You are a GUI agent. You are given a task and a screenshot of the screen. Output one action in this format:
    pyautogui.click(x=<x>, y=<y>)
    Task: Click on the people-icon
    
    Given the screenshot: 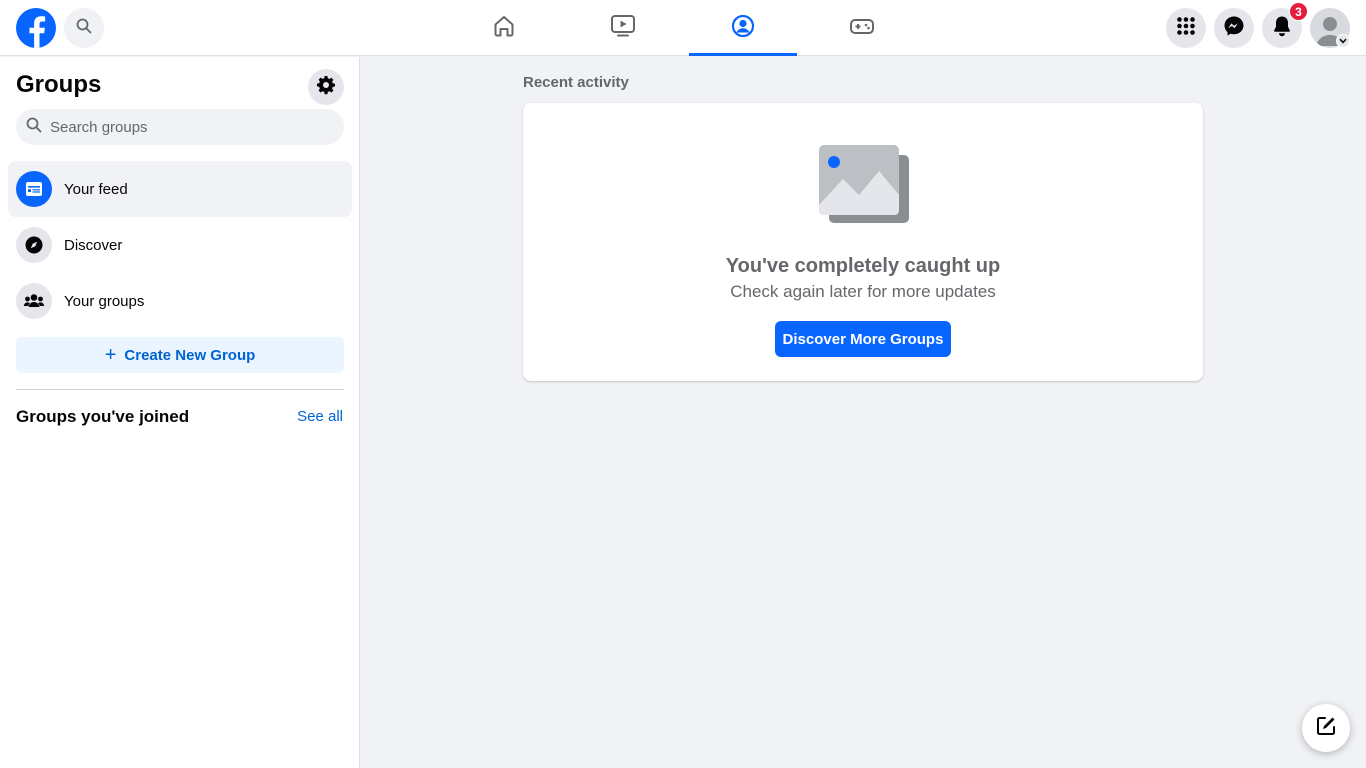 What is the action you would take?
    pyautogui.click(x=34, y=301)
    